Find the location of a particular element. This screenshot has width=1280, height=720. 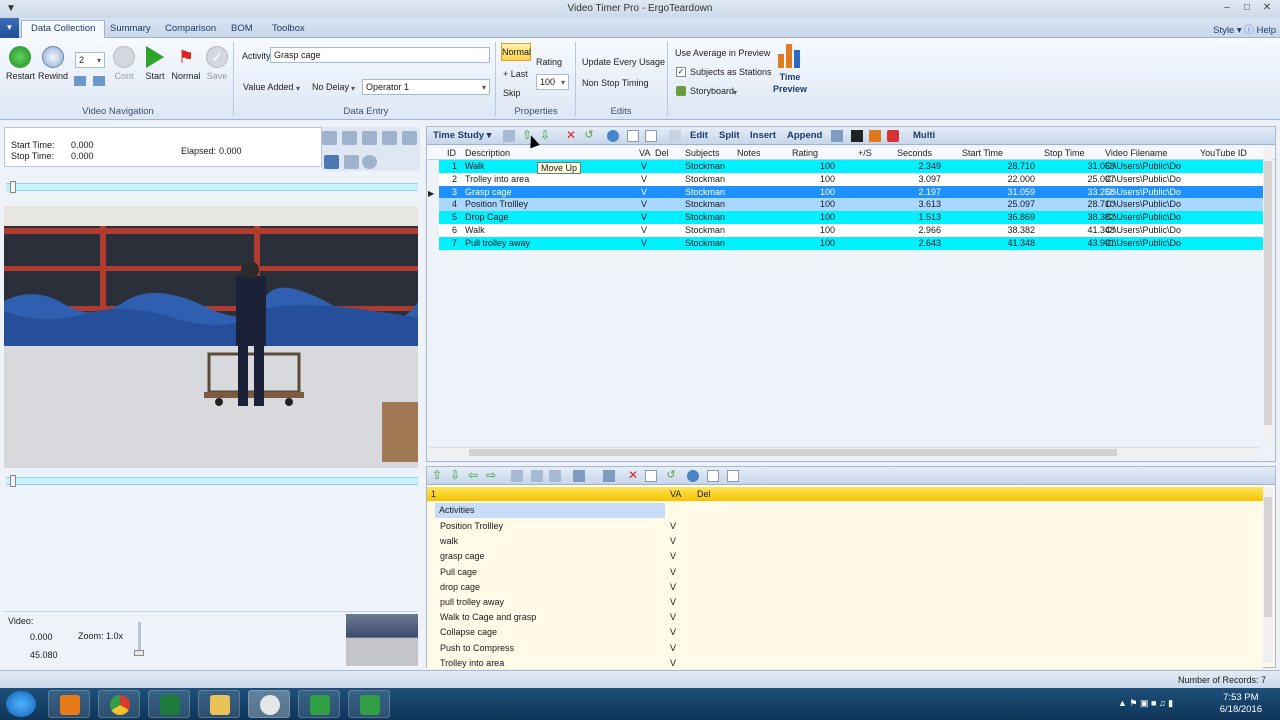

col-del: Del is located at coordinates (662, 153).